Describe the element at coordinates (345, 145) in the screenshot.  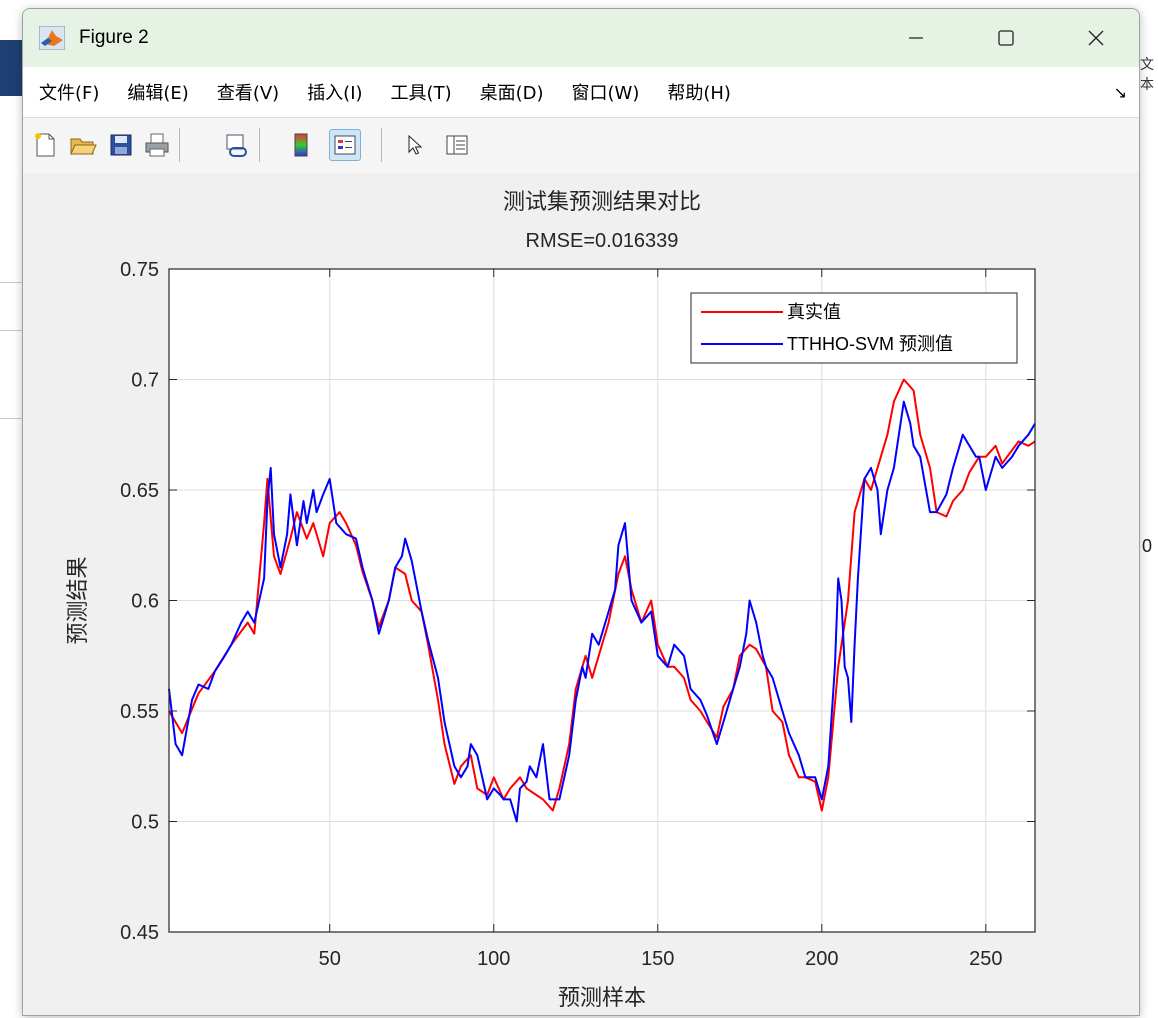
I see `insert-legend-icon` at that location.